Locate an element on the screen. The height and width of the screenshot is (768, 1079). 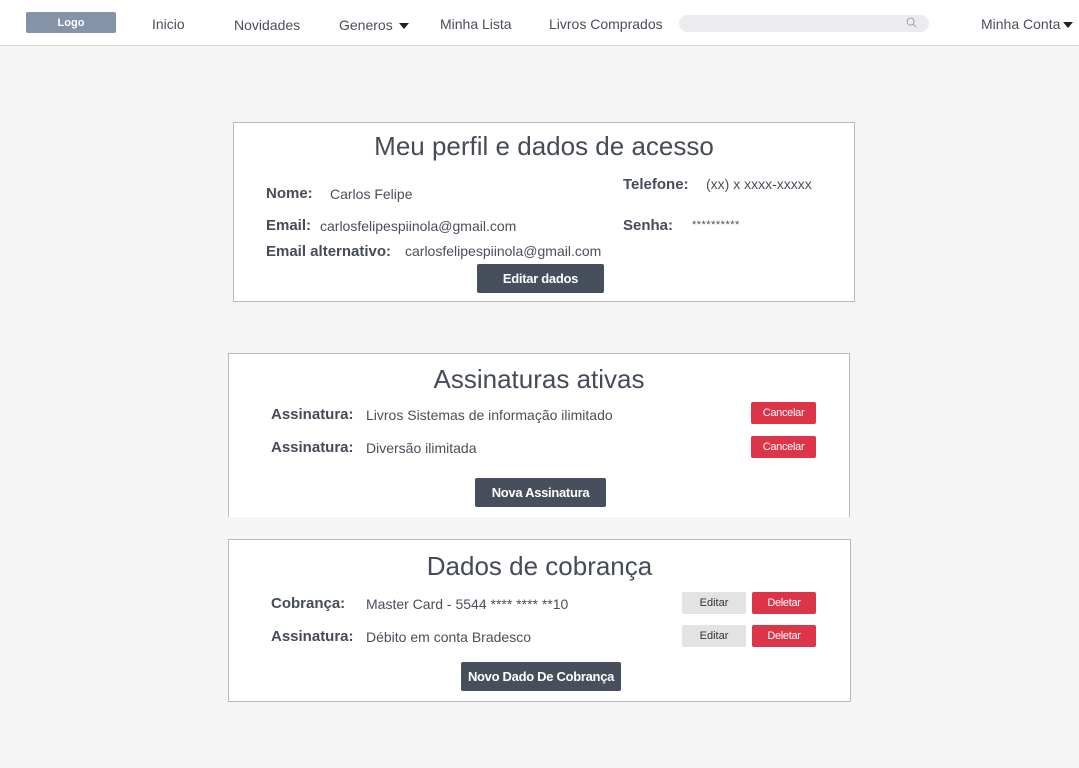
billing-label: Assinatura: is located at coordinates (312, 636).